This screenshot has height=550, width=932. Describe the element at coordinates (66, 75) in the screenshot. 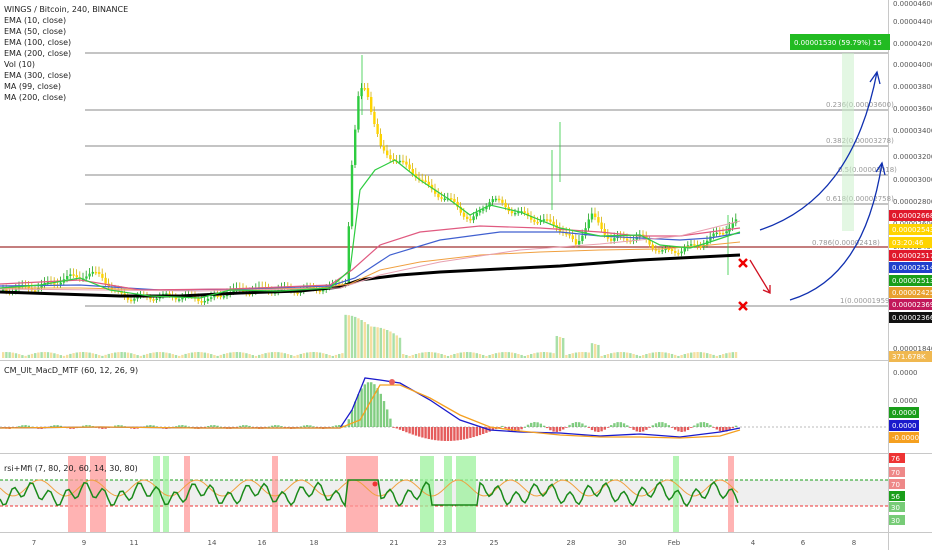

I see `legend-item: EMA (300, close)` at that location.